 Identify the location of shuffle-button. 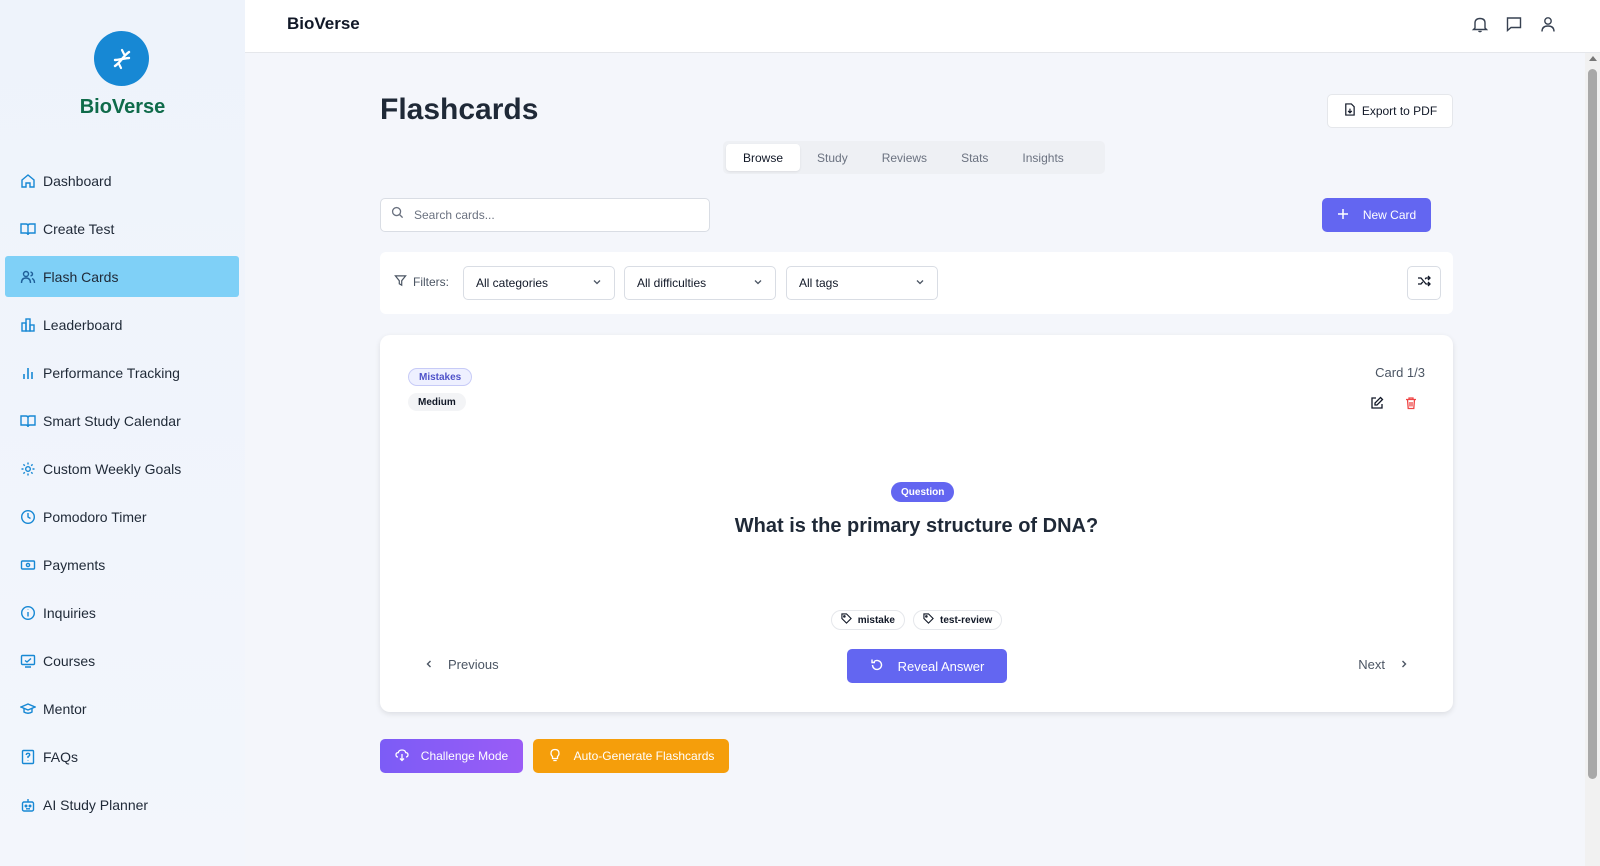
(1424, 283).